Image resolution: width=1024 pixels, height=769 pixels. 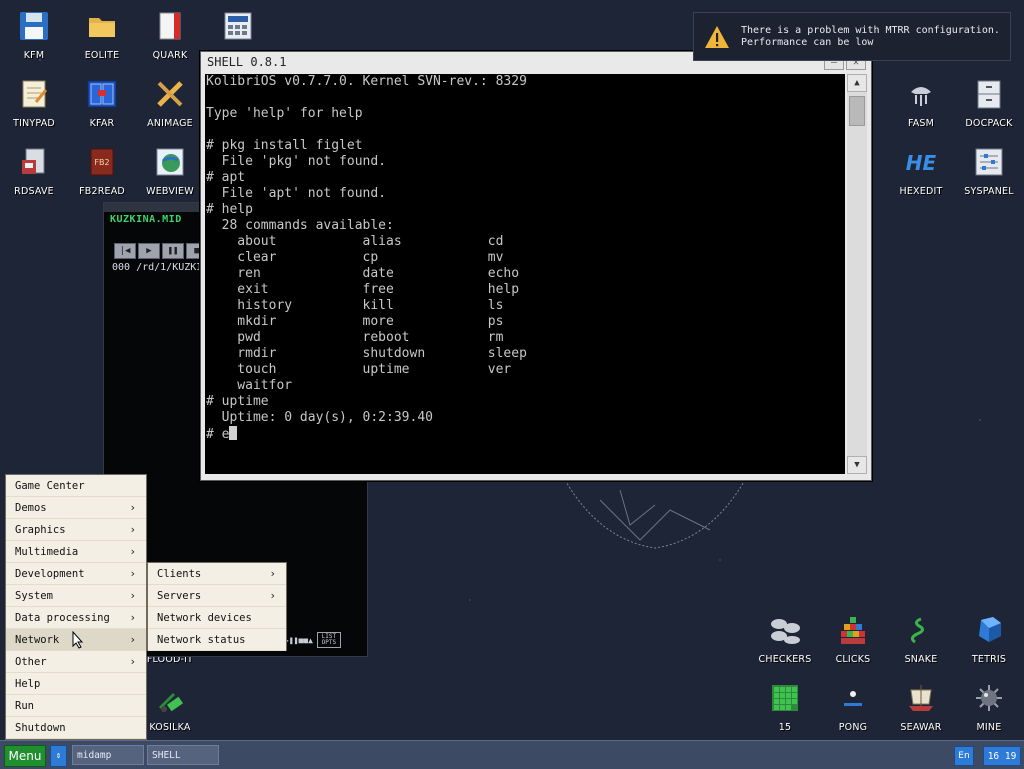 I want to click on desktop-icon-quark: QUARK, so click(x=170, y=37).